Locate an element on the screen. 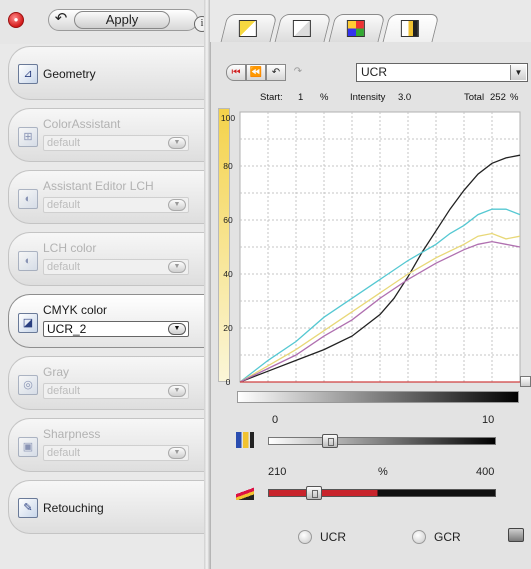 Image resolution: width=531 pixels, height=569 pixels. module-preset-select: UCR_2 ▼ is located at coordinates (116, 329).